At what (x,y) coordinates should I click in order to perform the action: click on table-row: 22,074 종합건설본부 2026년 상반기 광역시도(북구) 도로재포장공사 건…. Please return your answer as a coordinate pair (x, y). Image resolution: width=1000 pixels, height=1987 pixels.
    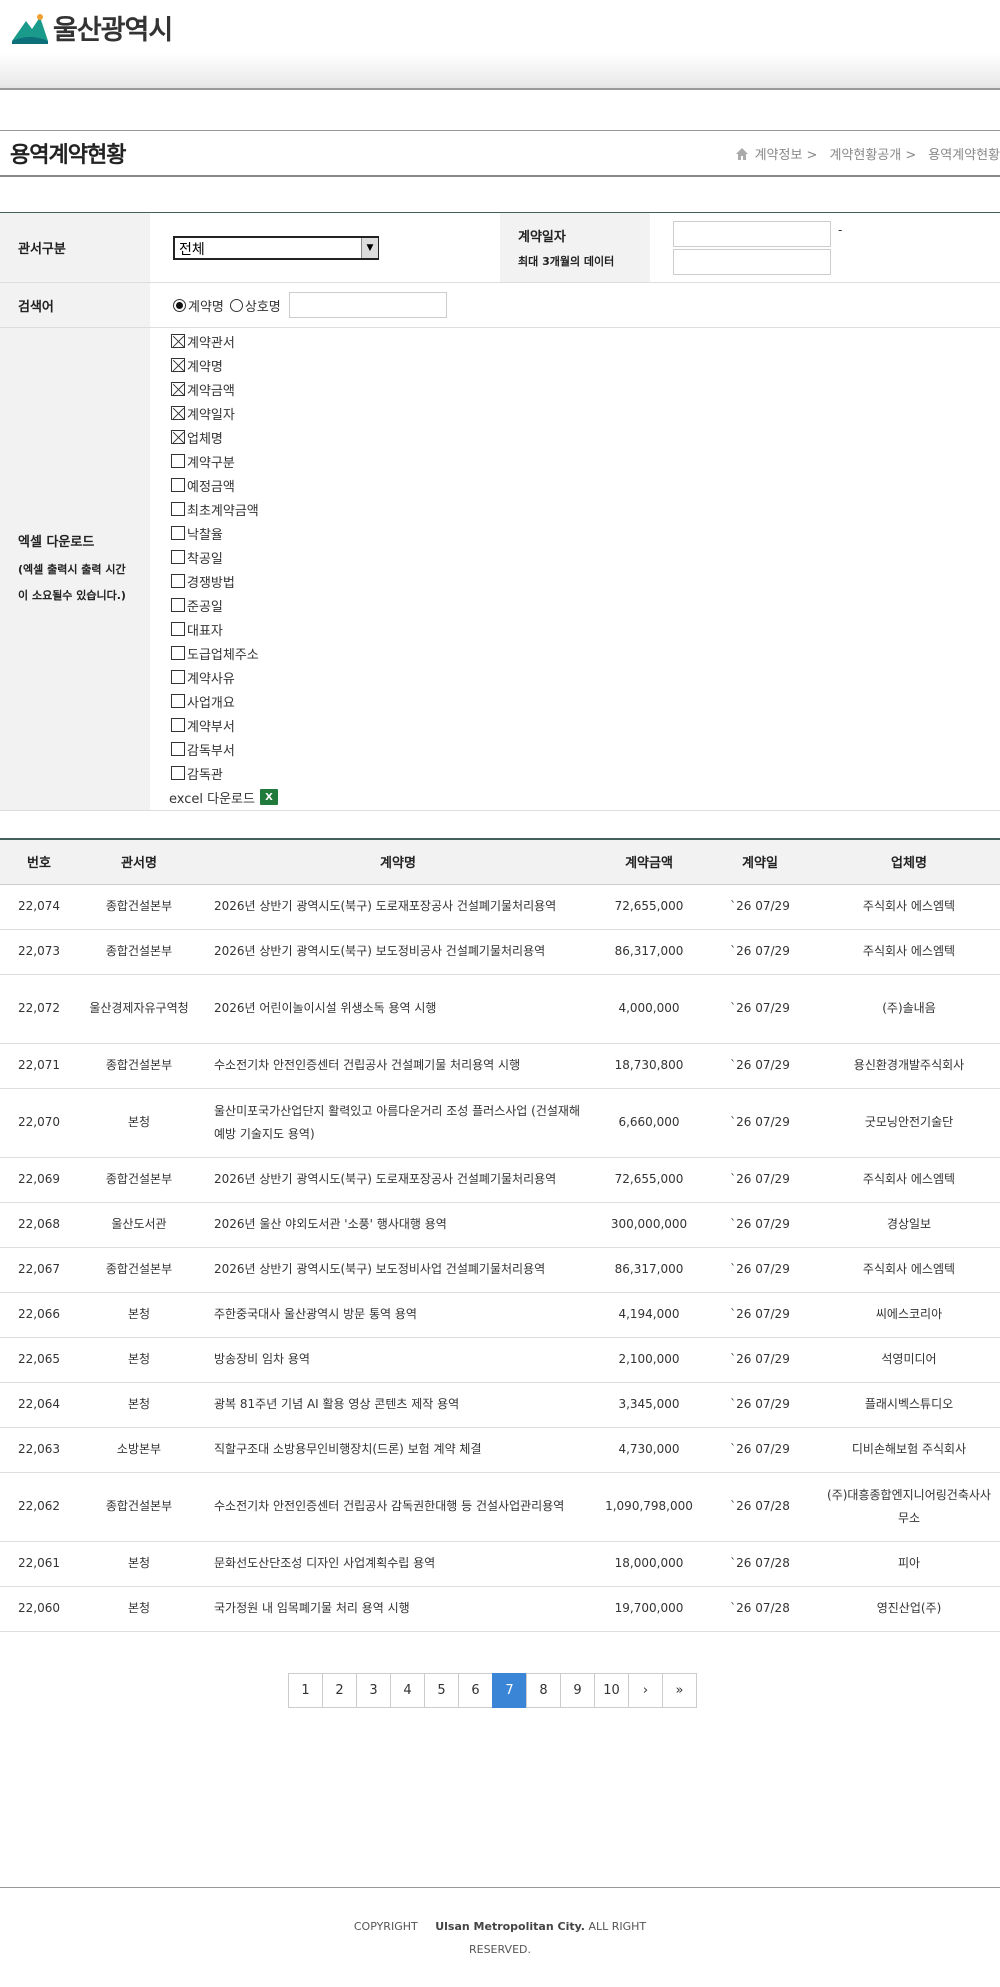
    Looking at the image, I should click on (500, 907).